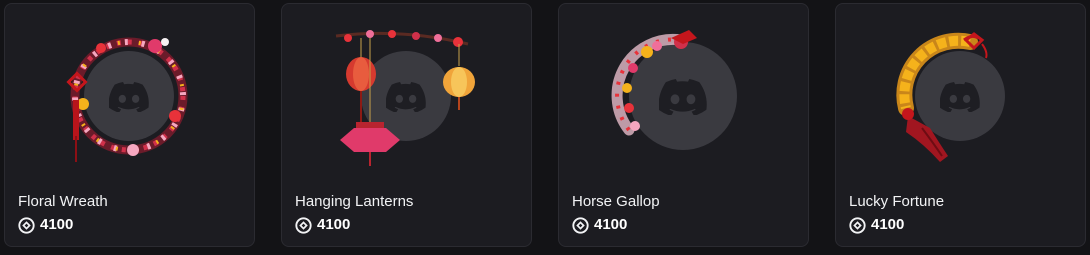 The image size is (1090, 255). Describe the element at coordinates (616, 201) in the screenshot. I see `decoration-name: Horse Gallop` at that location.